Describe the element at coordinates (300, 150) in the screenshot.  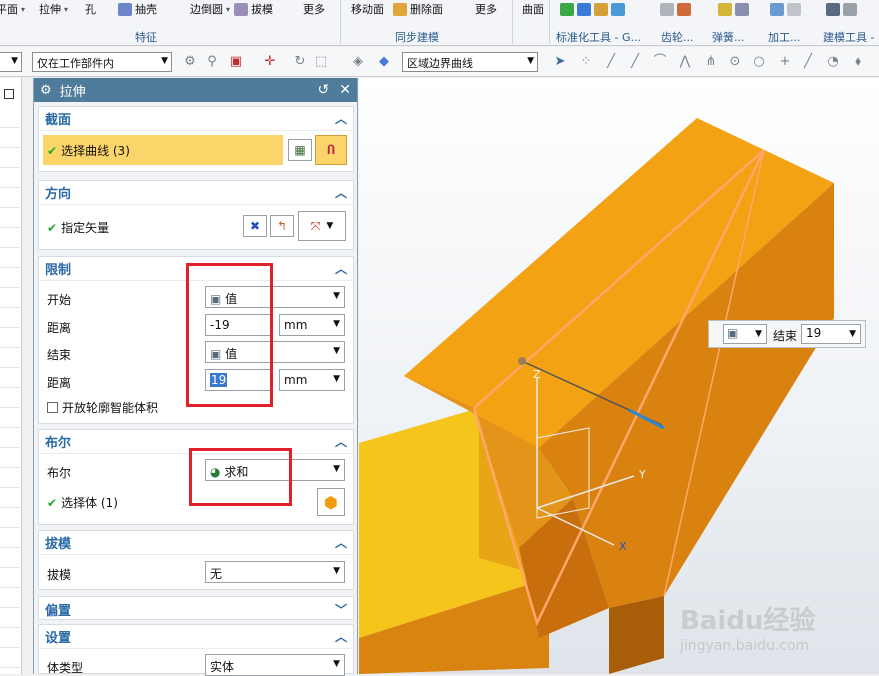
I see `sketch-section-button: ▦` at that location.